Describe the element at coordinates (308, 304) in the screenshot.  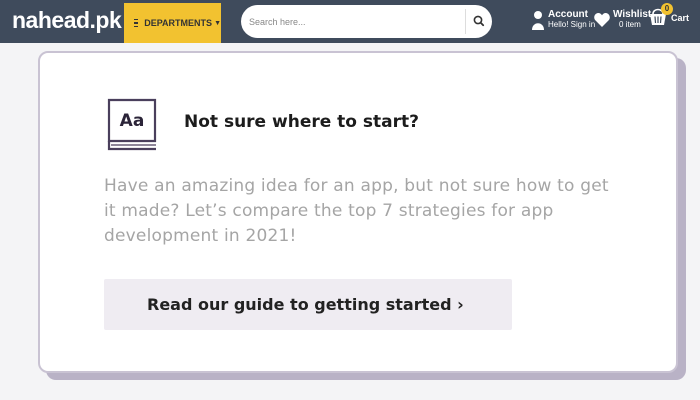
I see `read-guide-button: Read our guide to getting started ›` at that location.